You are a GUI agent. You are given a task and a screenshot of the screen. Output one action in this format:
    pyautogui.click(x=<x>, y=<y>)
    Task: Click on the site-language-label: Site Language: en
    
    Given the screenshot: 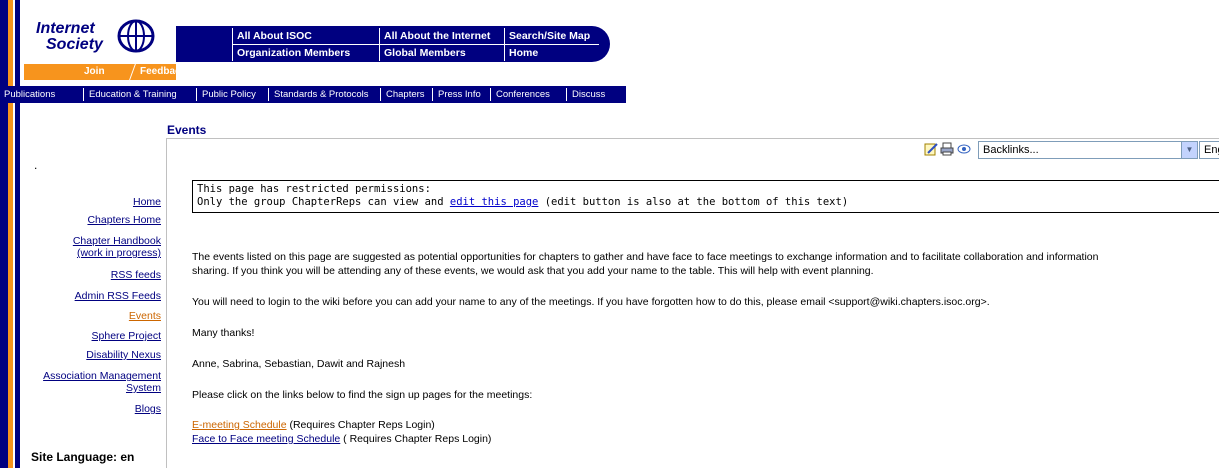 What is the action you would take?
    pyautogui.click(x=83, y=457)
    